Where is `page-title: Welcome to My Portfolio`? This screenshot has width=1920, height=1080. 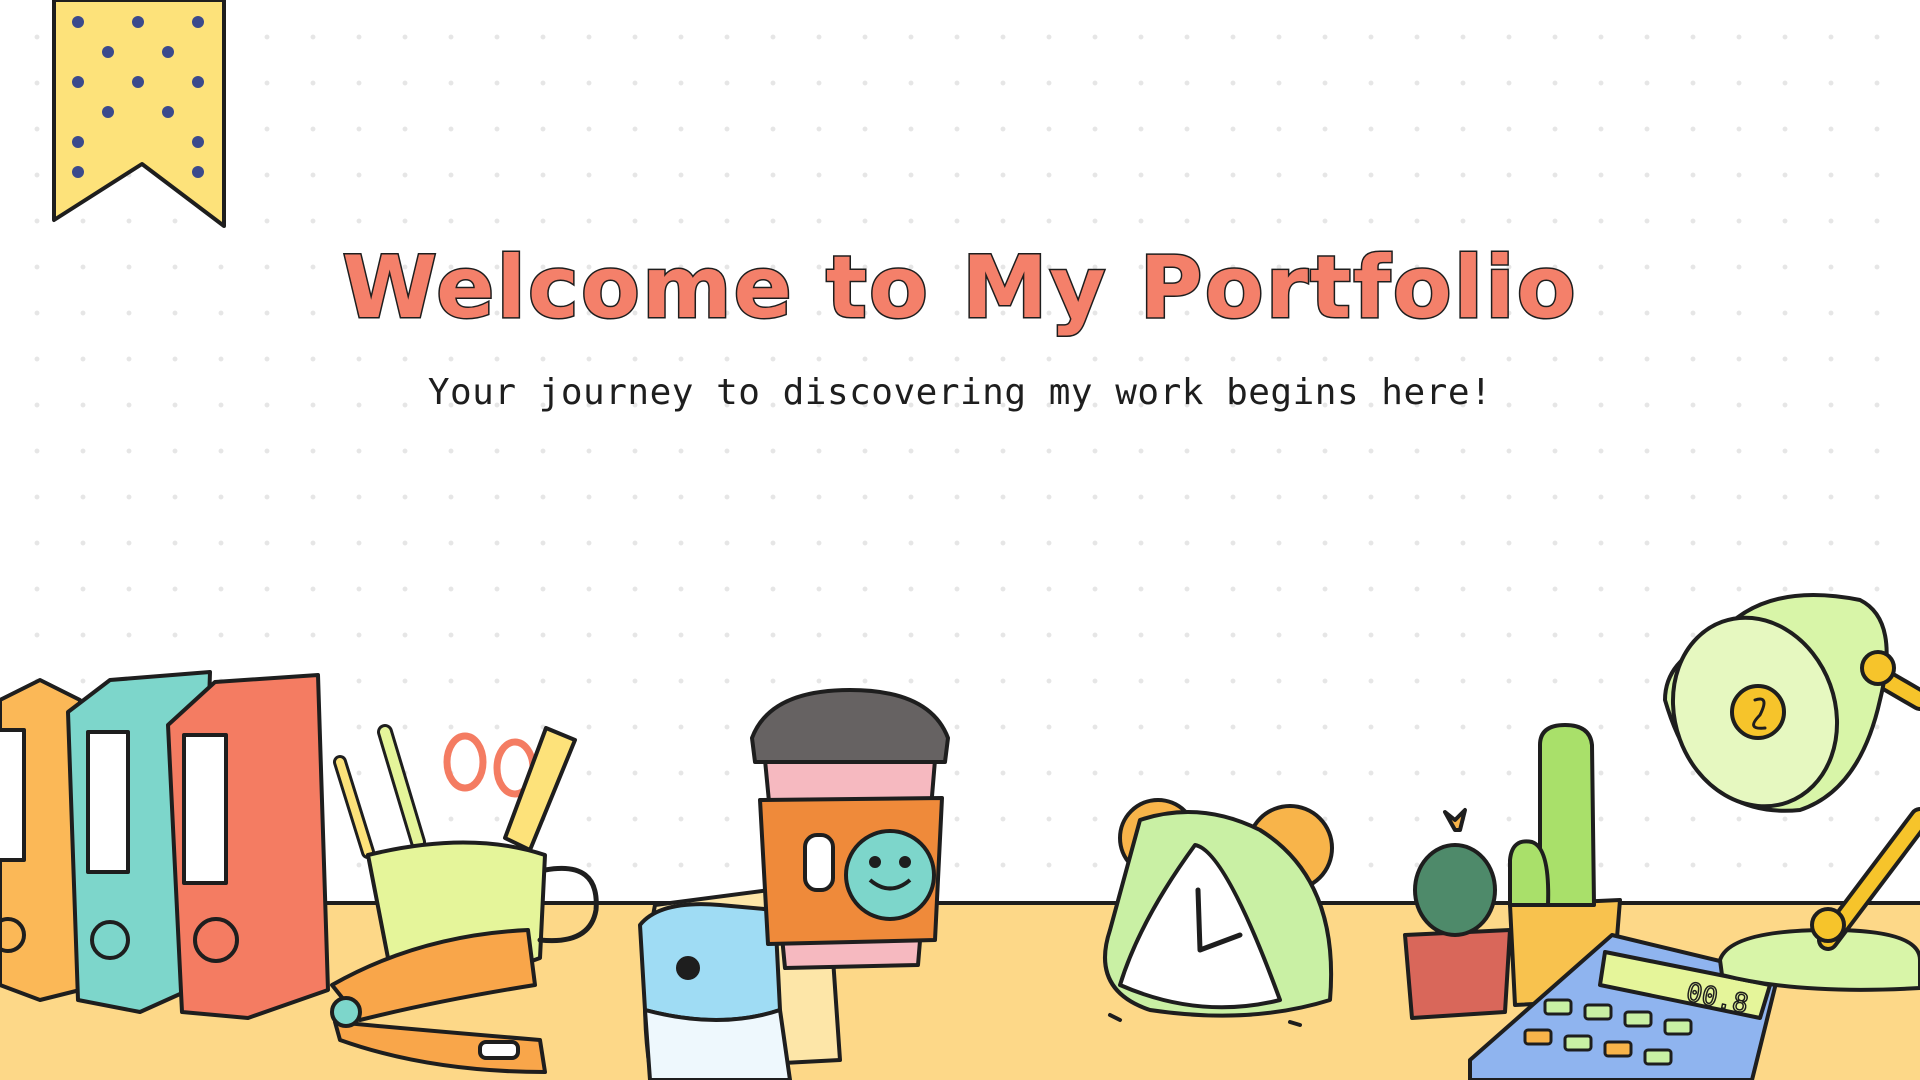 page-title: Welcome to My Portfolio is located at coordinates (959, 288).